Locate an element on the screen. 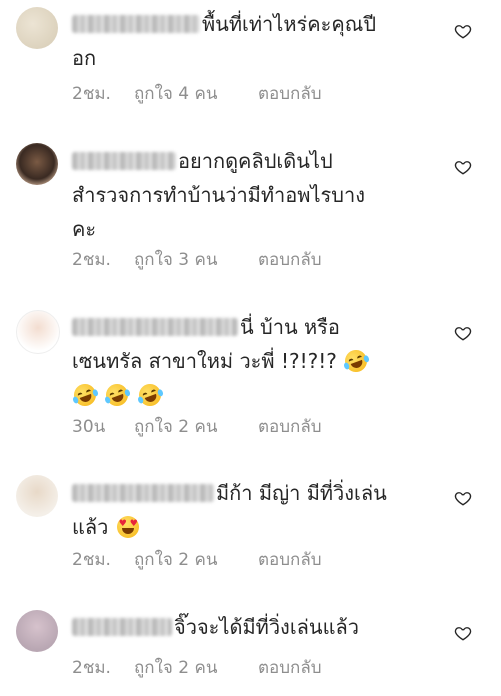 The image size is (501, 696). comment-meta: 2ชม. ถูกใจ 4 คน ตอบกลับ is located at coordinates (197, 93).